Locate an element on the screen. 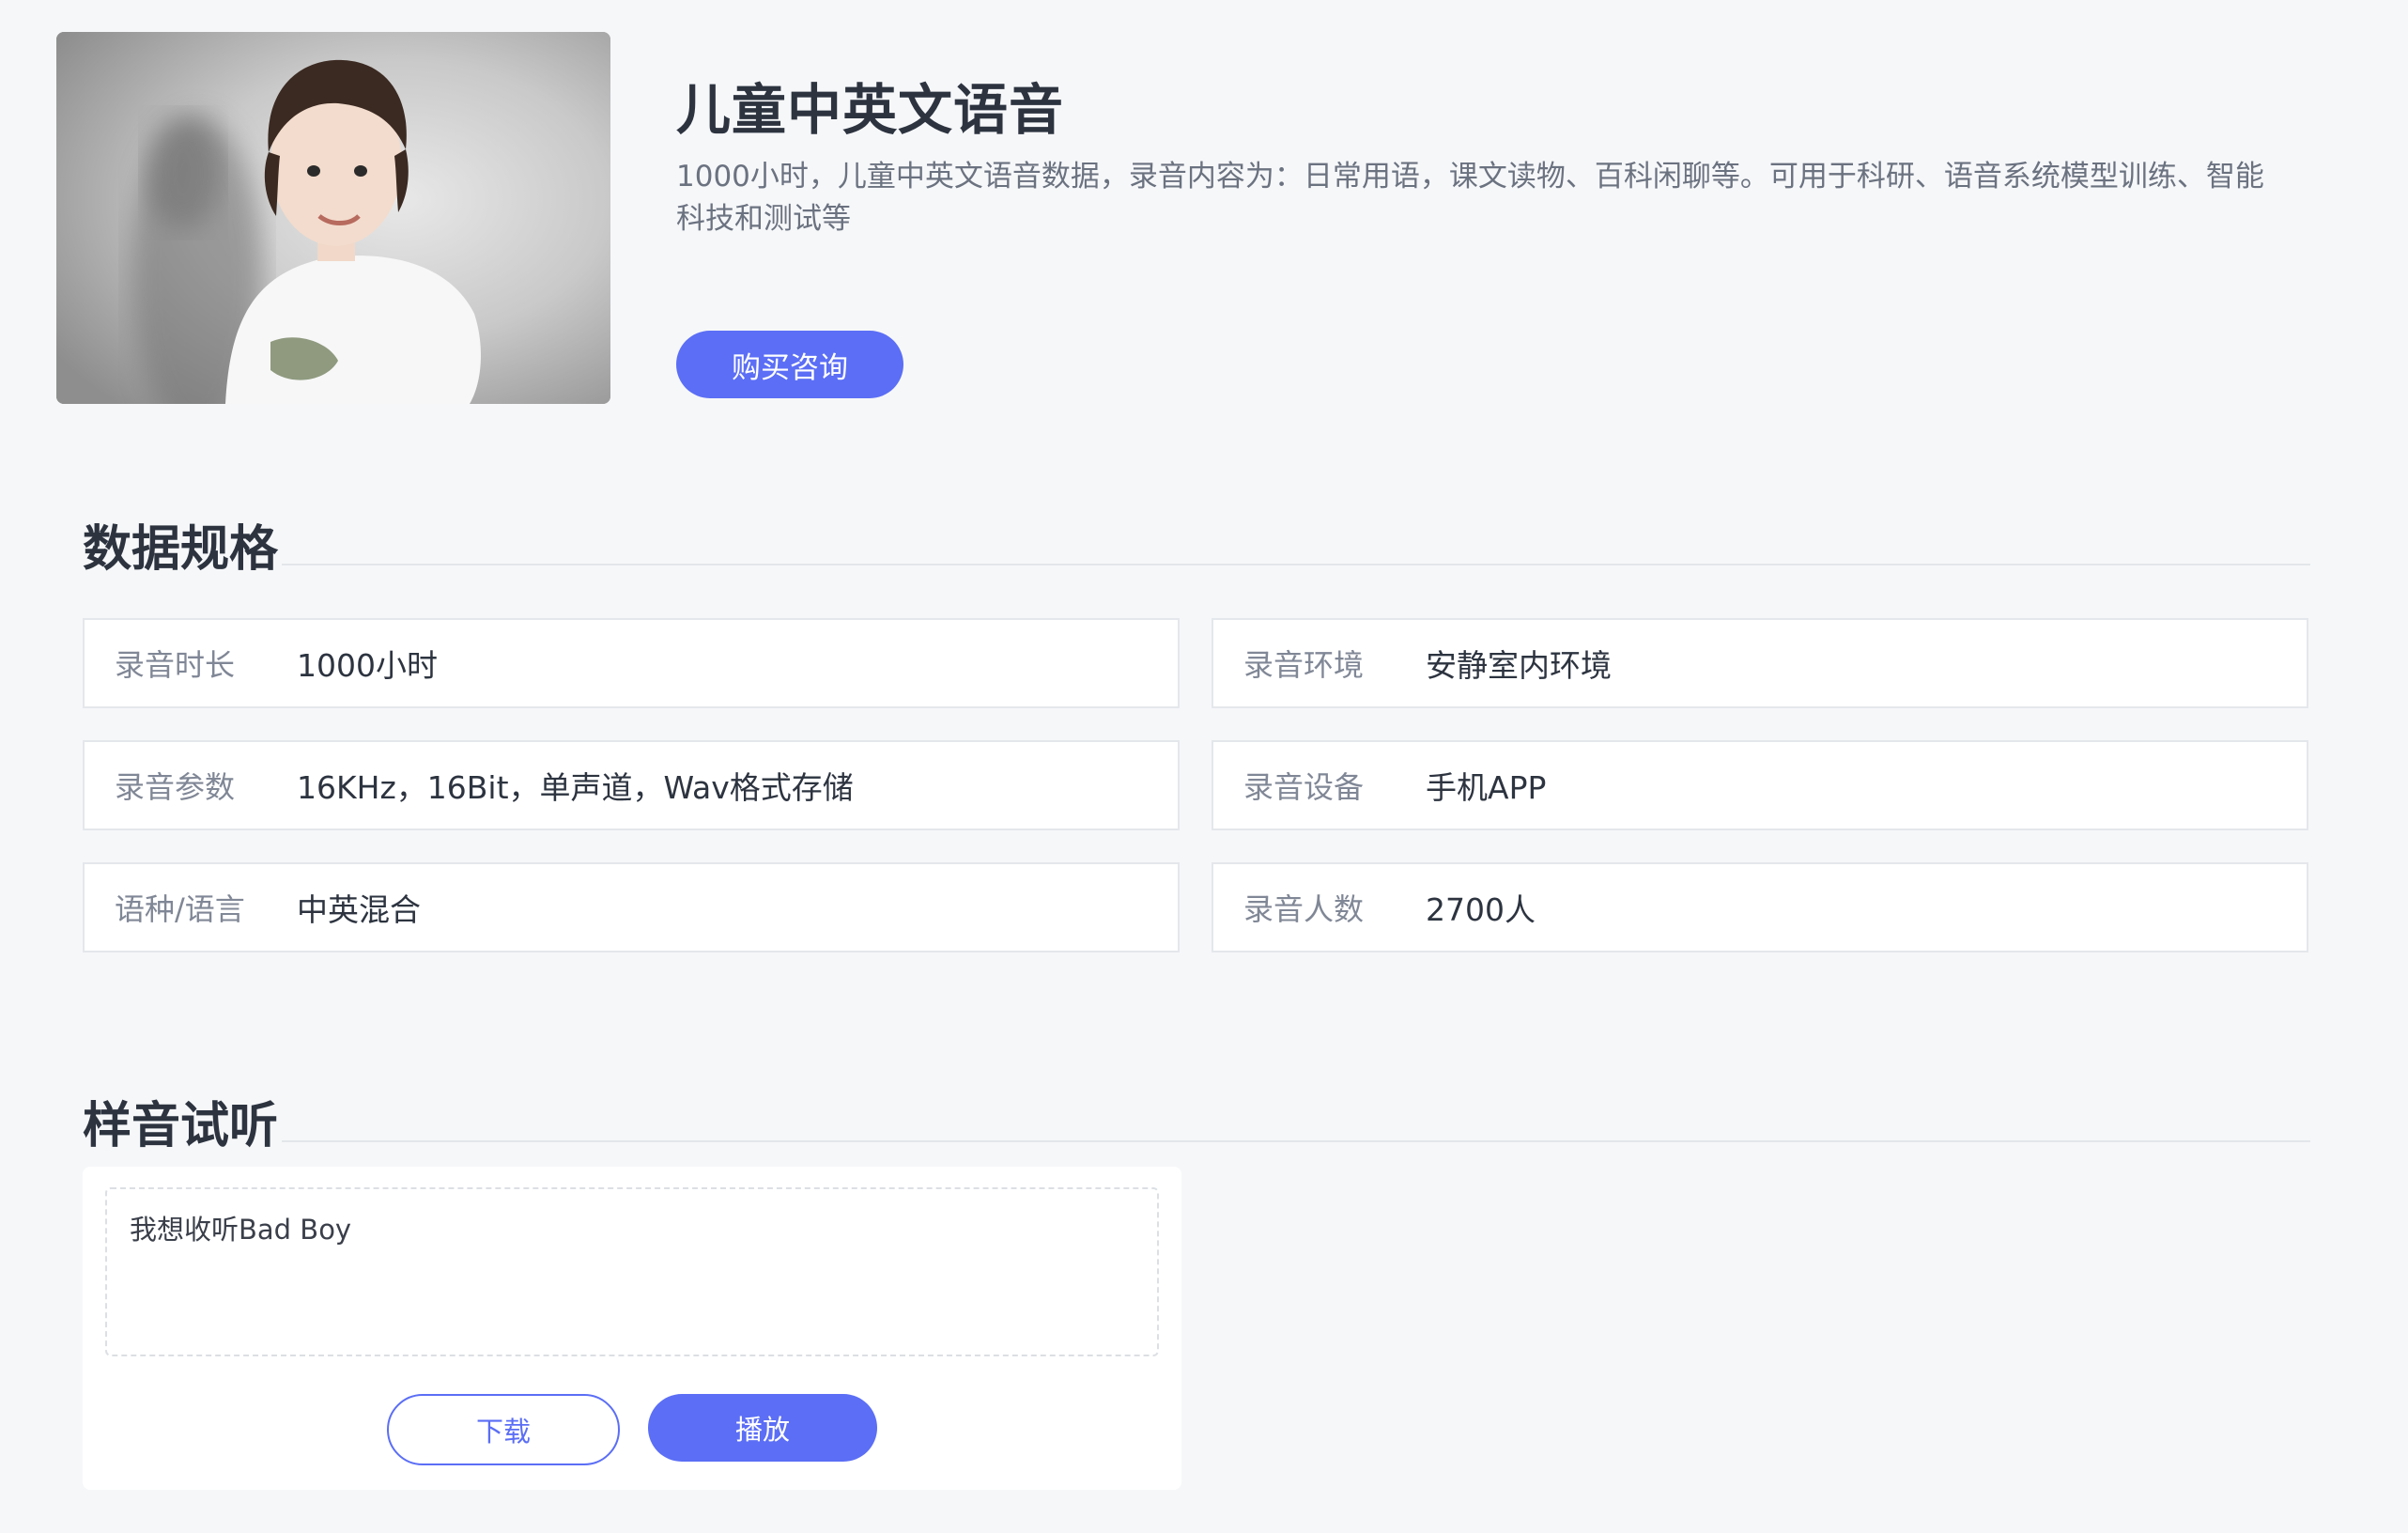  page-title: 儿童中英文语音 is located at coordinates (870, 110).